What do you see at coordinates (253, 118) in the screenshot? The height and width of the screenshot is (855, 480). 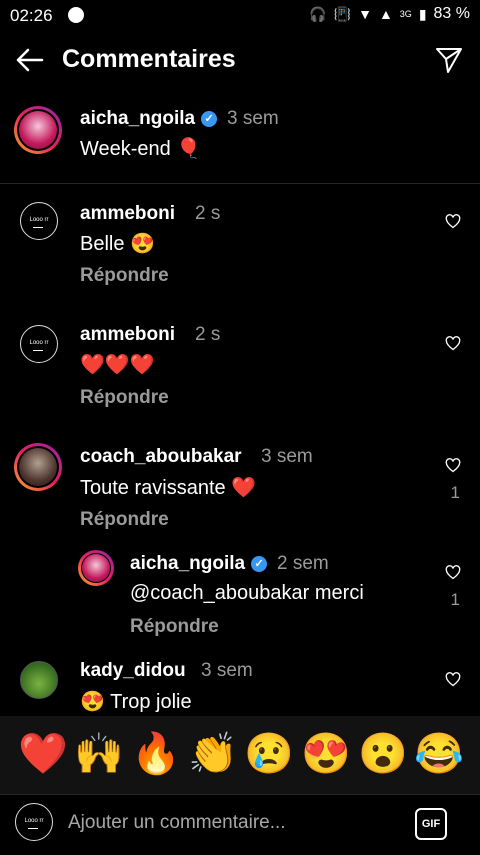 I see `caption-time: 3 sem` at bounding box center [253, 118].